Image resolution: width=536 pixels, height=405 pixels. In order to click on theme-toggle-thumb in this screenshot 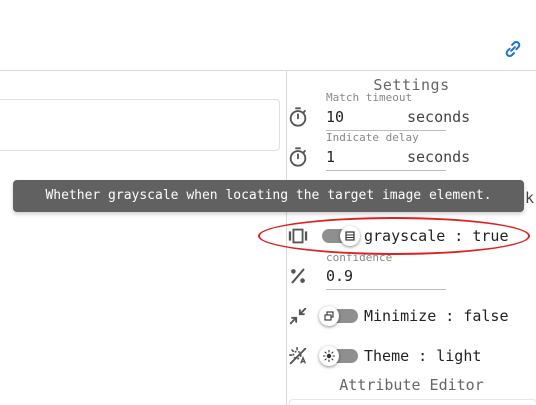, I will do `click(329, 356)`.